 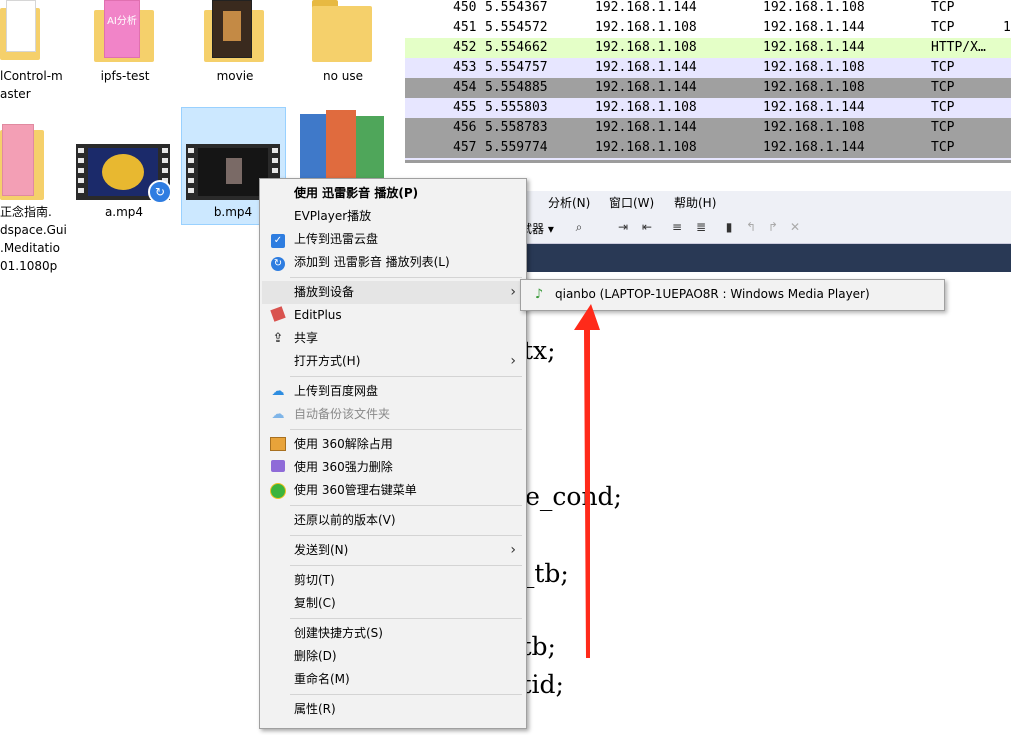 I want to click on packet-no: 452, so click(x=465, y=47).